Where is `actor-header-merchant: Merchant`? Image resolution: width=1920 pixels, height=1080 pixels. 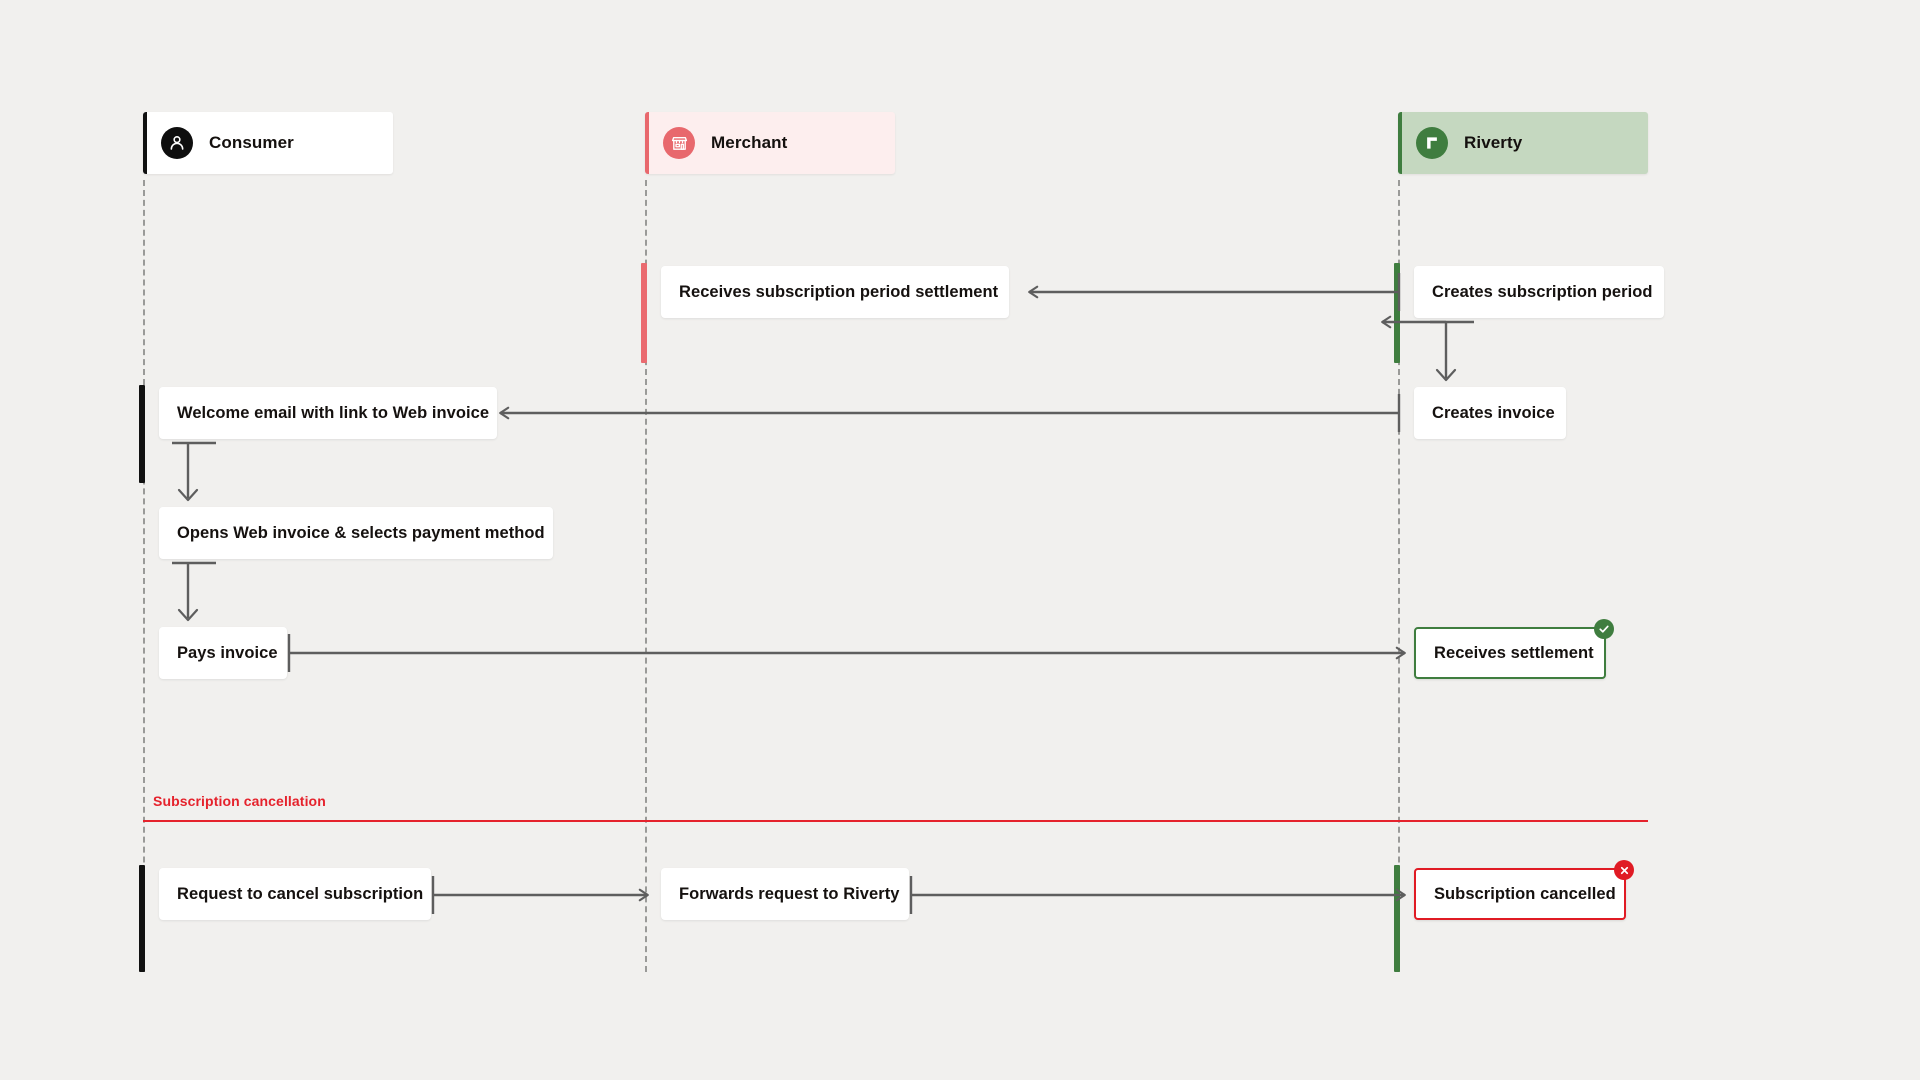
actor-header-merchant: Merchant is located at coordinates (770, 143).